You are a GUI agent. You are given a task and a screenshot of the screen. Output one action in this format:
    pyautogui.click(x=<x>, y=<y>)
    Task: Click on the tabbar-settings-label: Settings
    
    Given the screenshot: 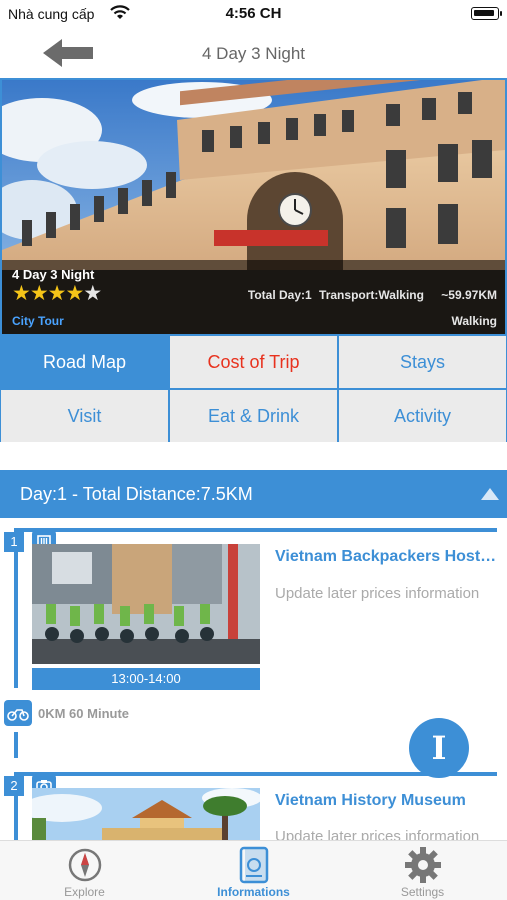 What is the action you would take?
    pyautogui.click(x=422, y=892)
    